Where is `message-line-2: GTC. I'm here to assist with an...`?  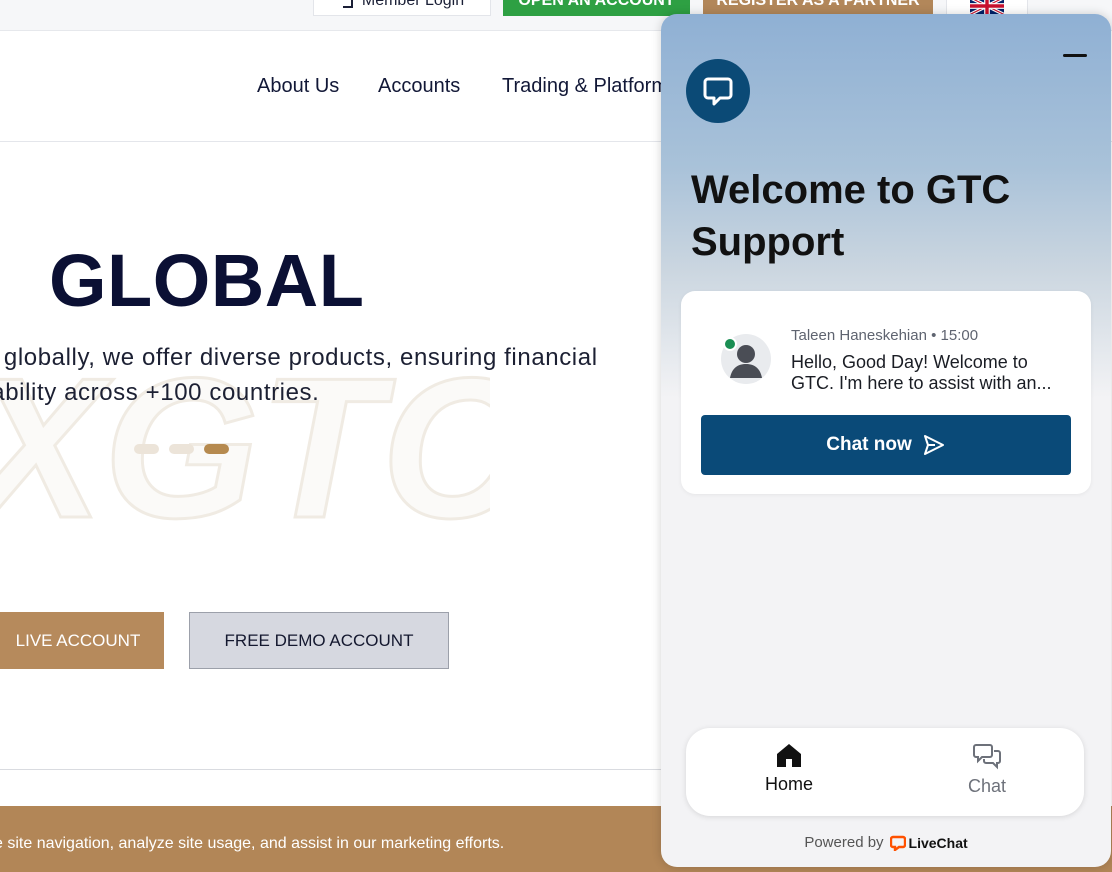 message-line-2: GTC. I'm here to assist with an... is located at coordinates (921, 383).